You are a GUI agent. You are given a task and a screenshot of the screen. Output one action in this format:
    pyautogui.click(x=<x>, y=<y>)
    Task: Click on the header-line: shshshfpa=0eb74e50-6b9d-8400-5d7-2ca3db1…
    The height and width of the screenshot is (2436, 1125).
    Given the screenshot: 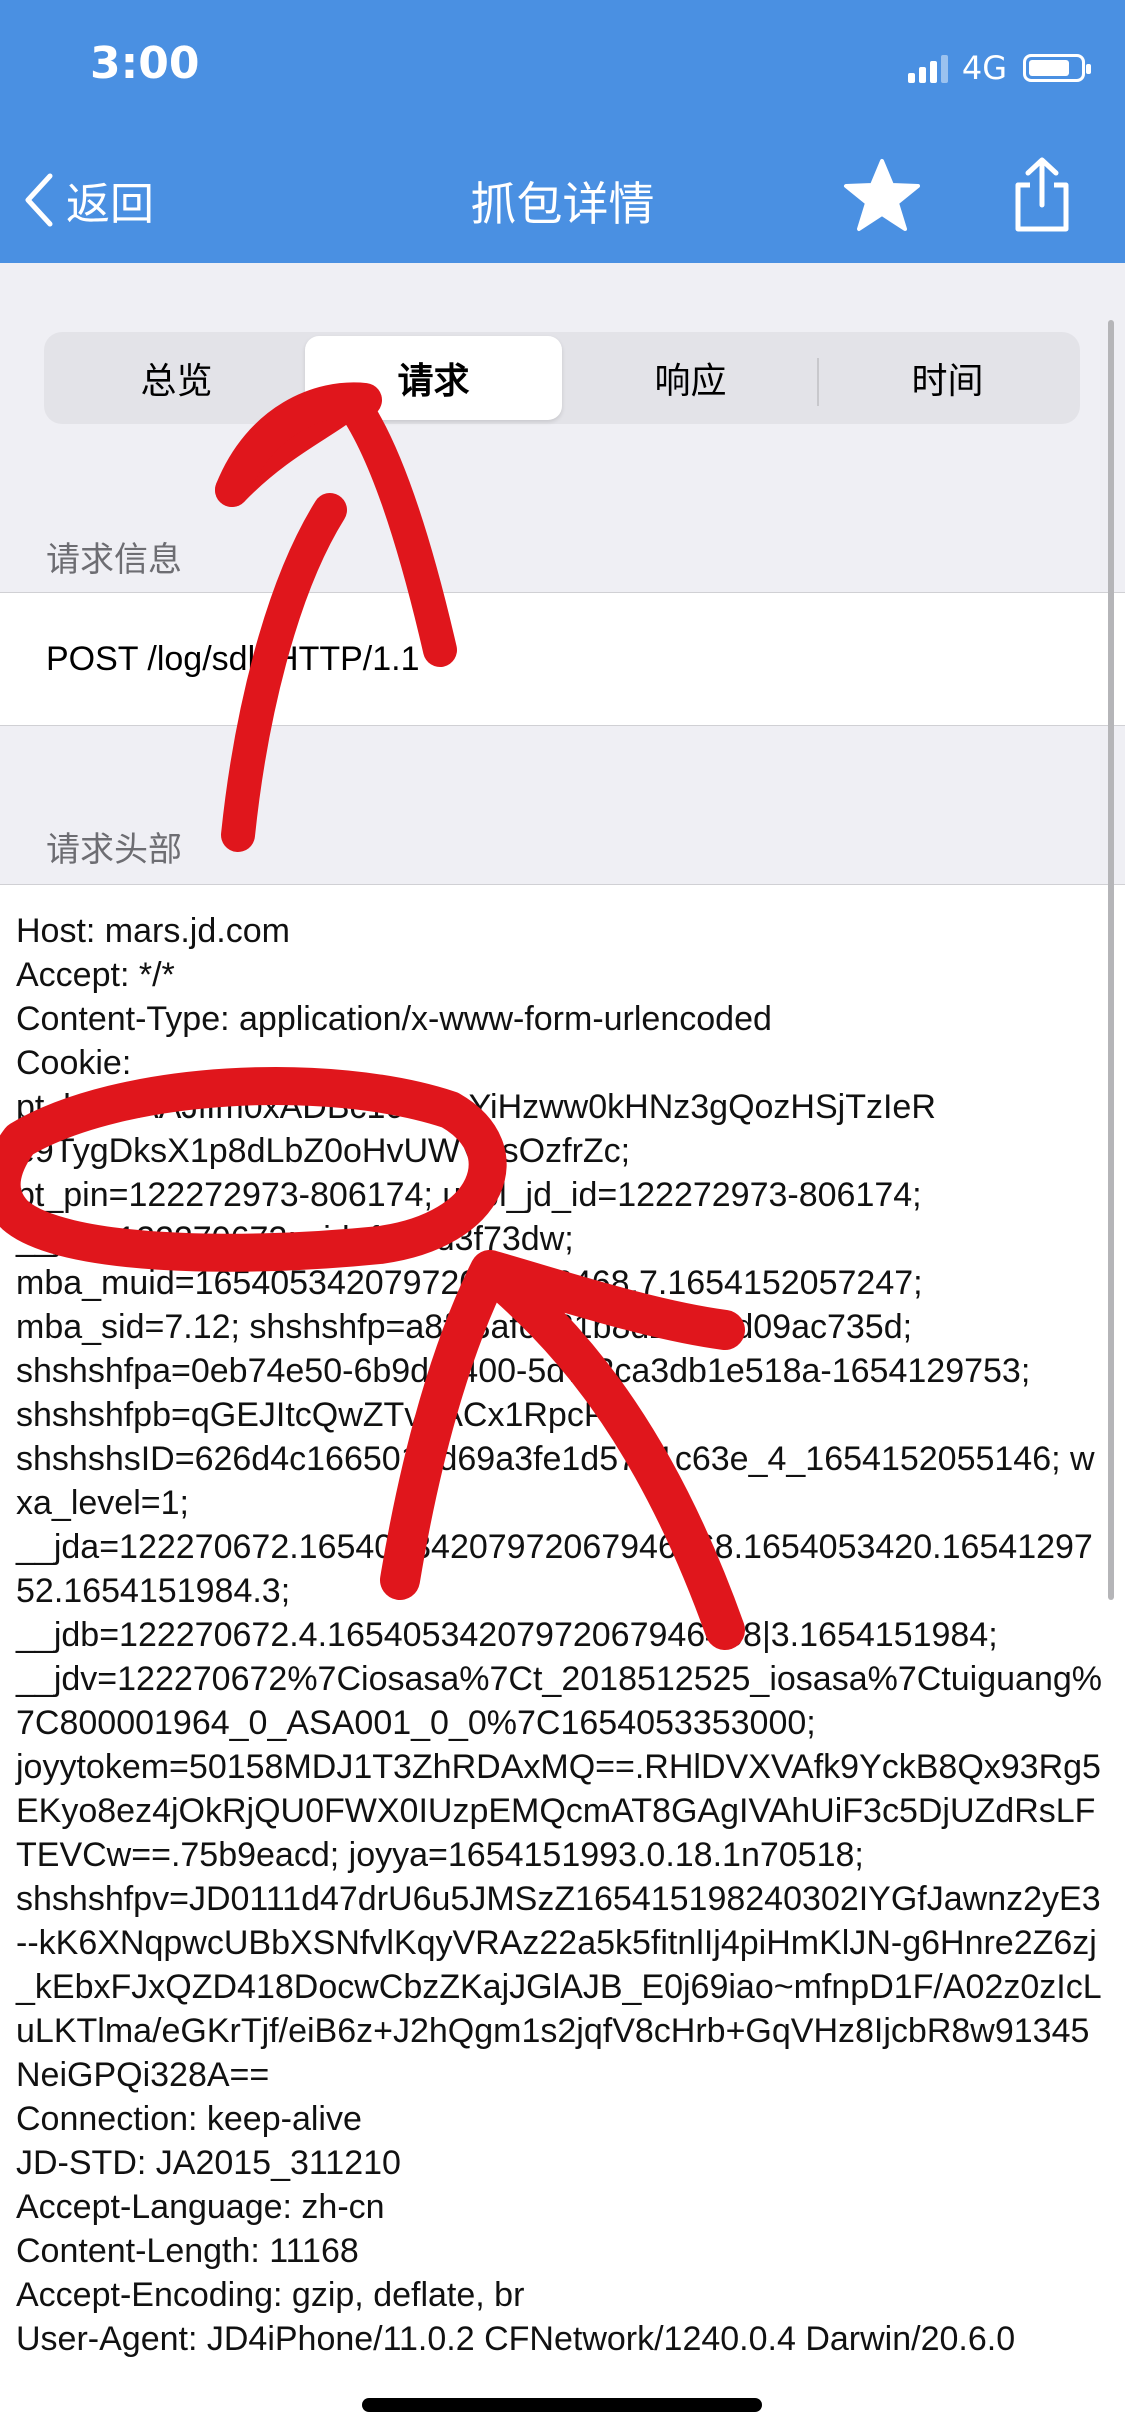 What is the action you would take?
    pyautogui.click(x=523, y=1371)
    